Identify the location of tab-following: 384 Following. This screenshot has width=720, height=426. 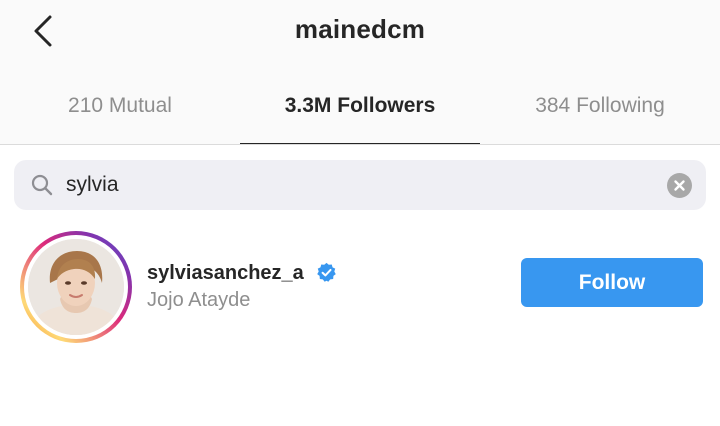
(600, 114).